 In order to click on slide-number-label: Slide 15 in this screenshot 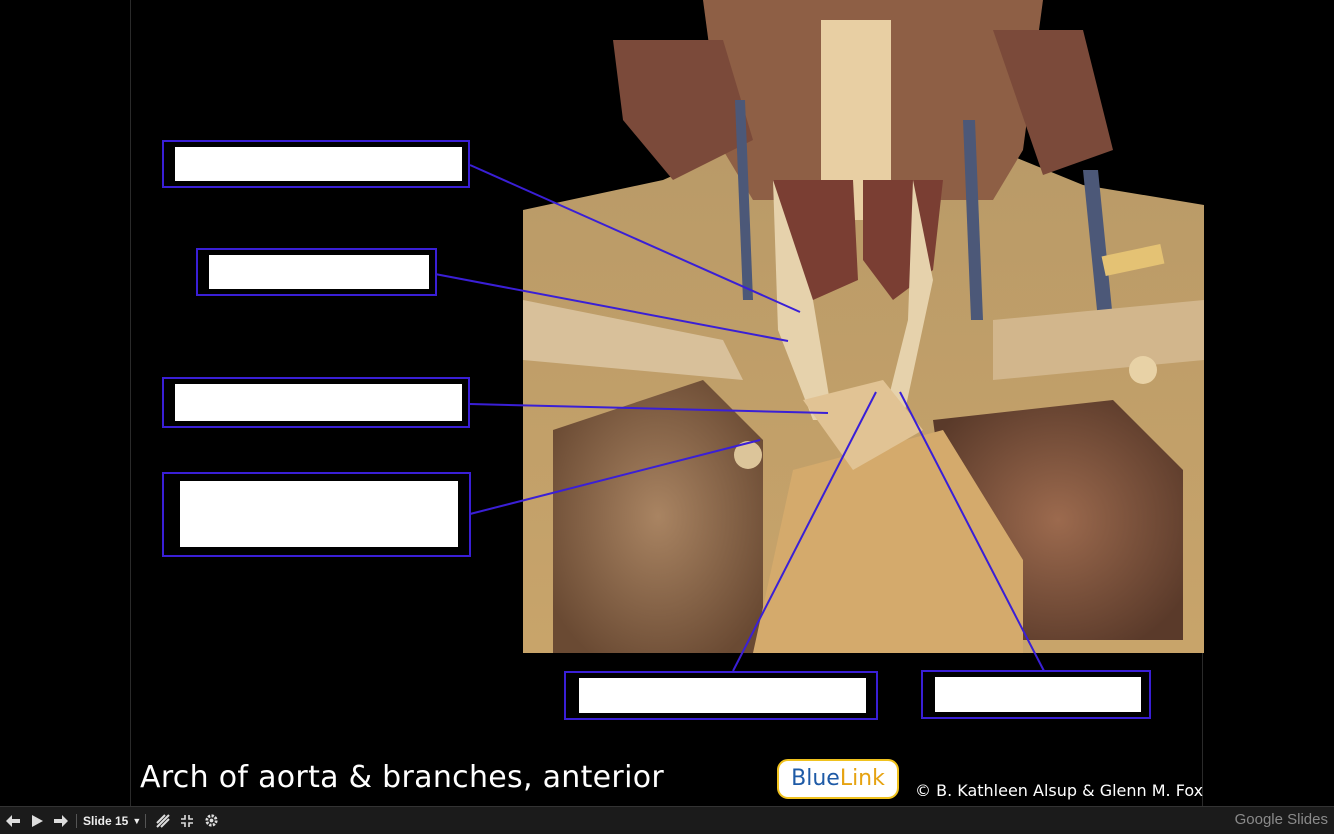, I will do `click(106, 820)`.